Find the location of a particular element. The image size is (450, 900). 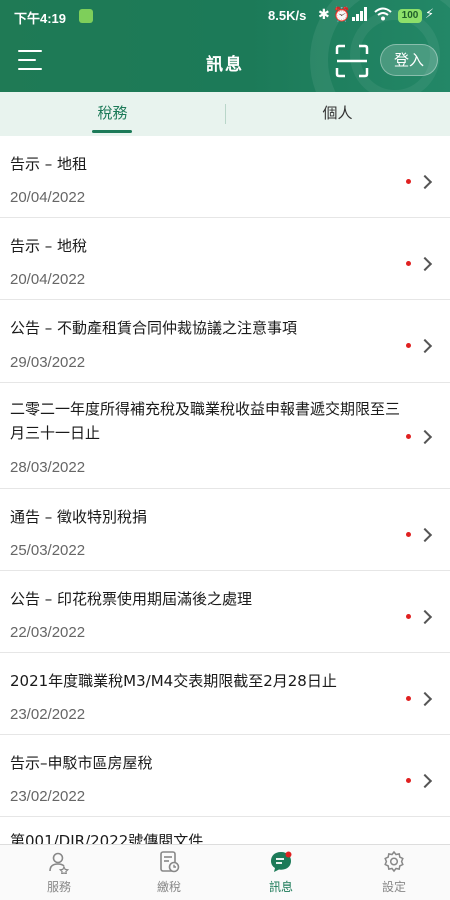

message-title: 告示–申駁市區房屋稅 is located at coordinates (81, 763).